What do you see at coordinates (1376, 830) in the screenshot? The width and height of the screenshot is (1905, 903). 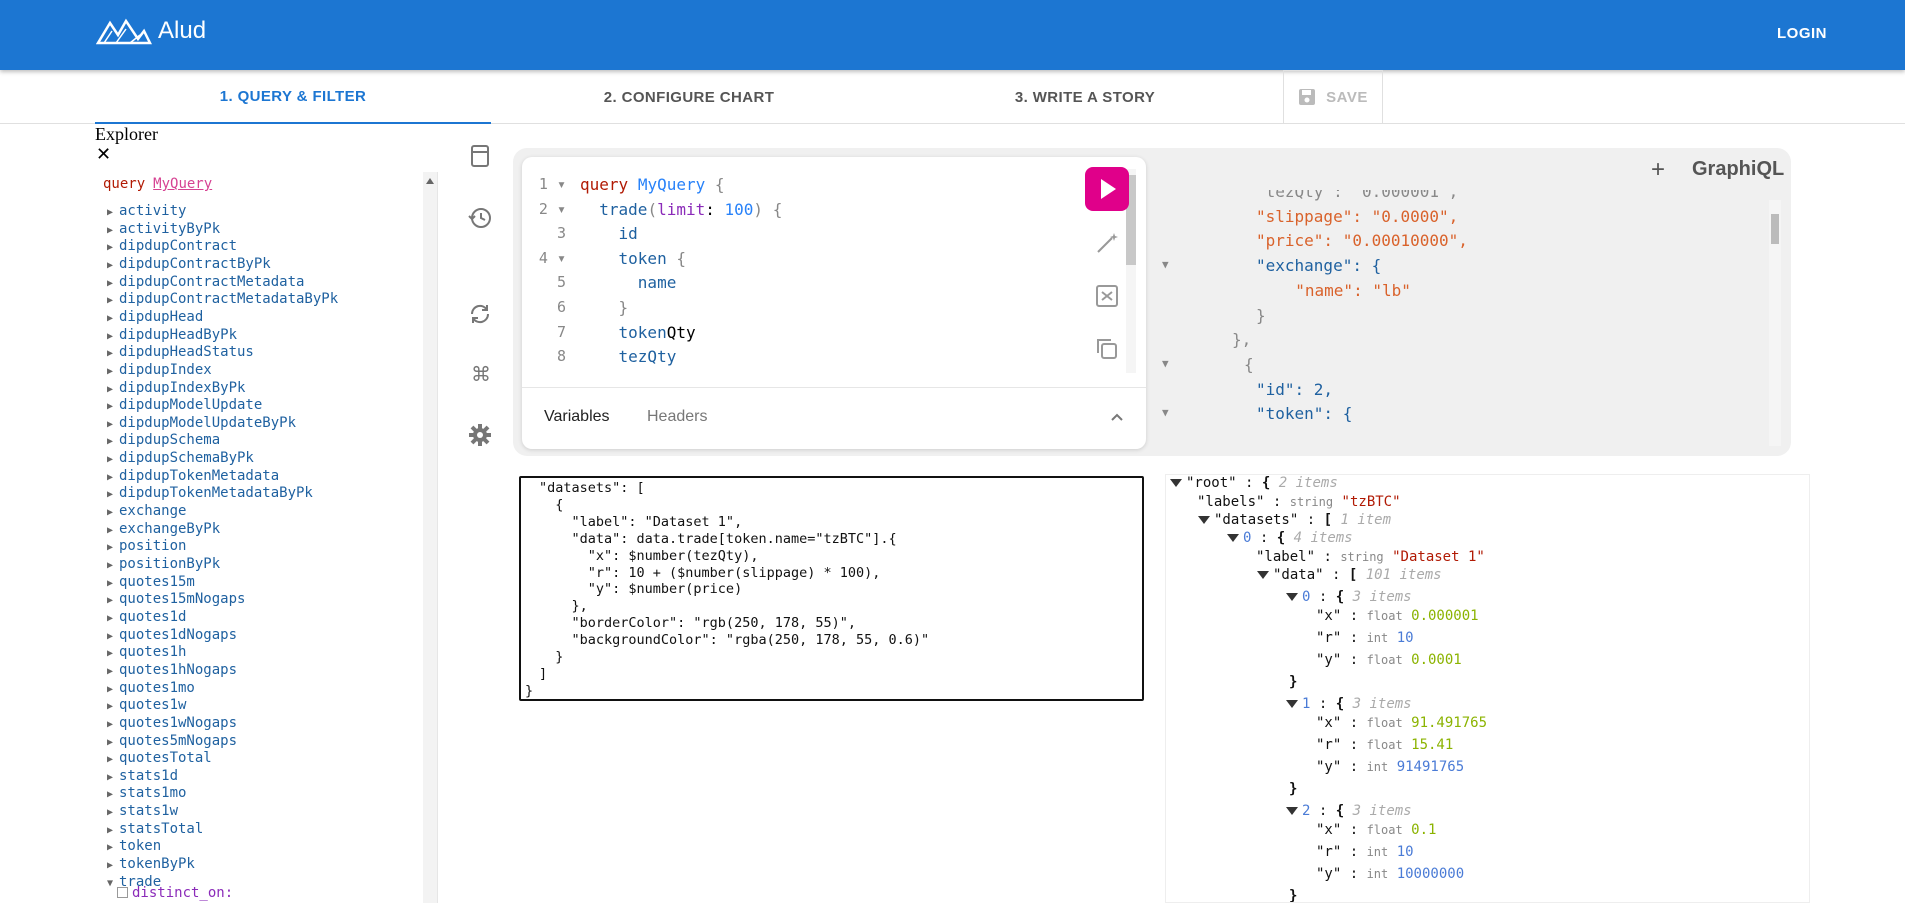 I see `tree-item-x: "x" : float 0.1` at bounding box center [1376, 830].